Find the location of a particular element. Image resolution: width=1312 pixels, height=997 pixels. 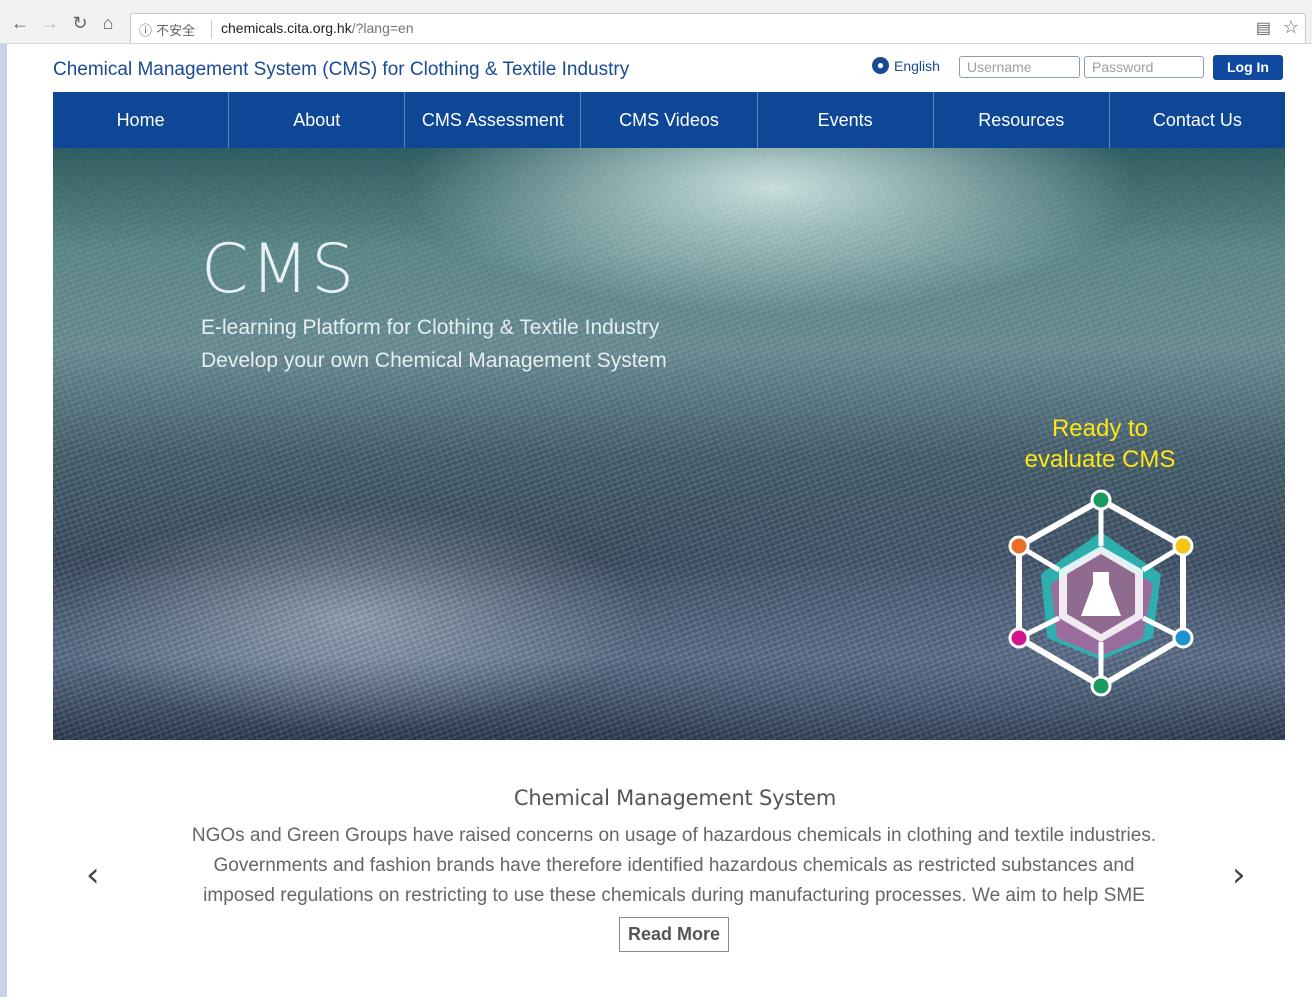

nav-item-home: Home is located at coordinates (141, 120).